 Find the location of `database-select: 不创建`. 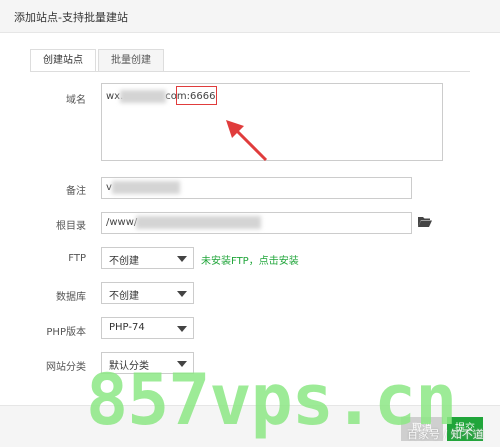

database-select: 不创建 is located at coordinates (147, 293).